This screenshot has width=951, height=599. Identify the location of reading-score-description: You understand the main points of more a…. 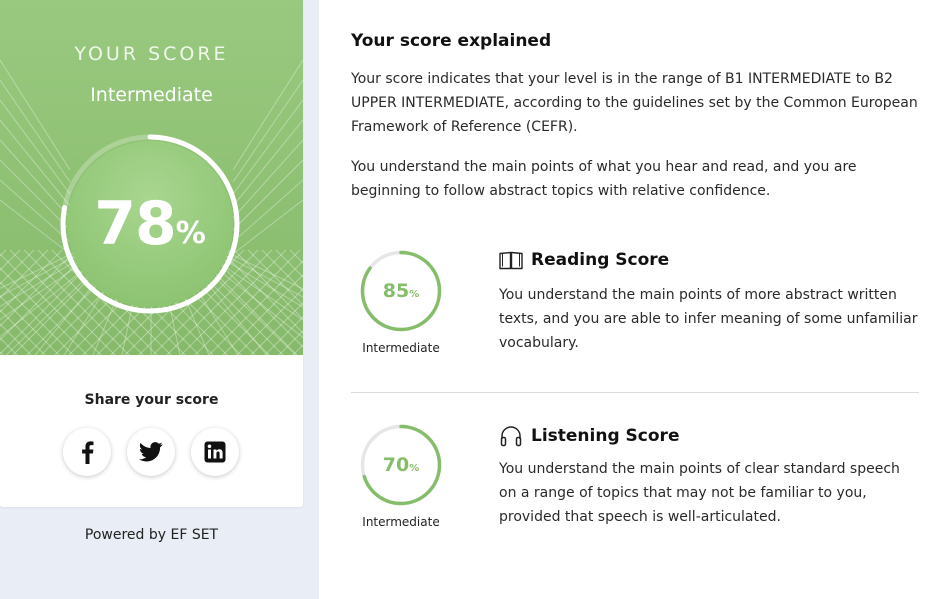
(708, 319).